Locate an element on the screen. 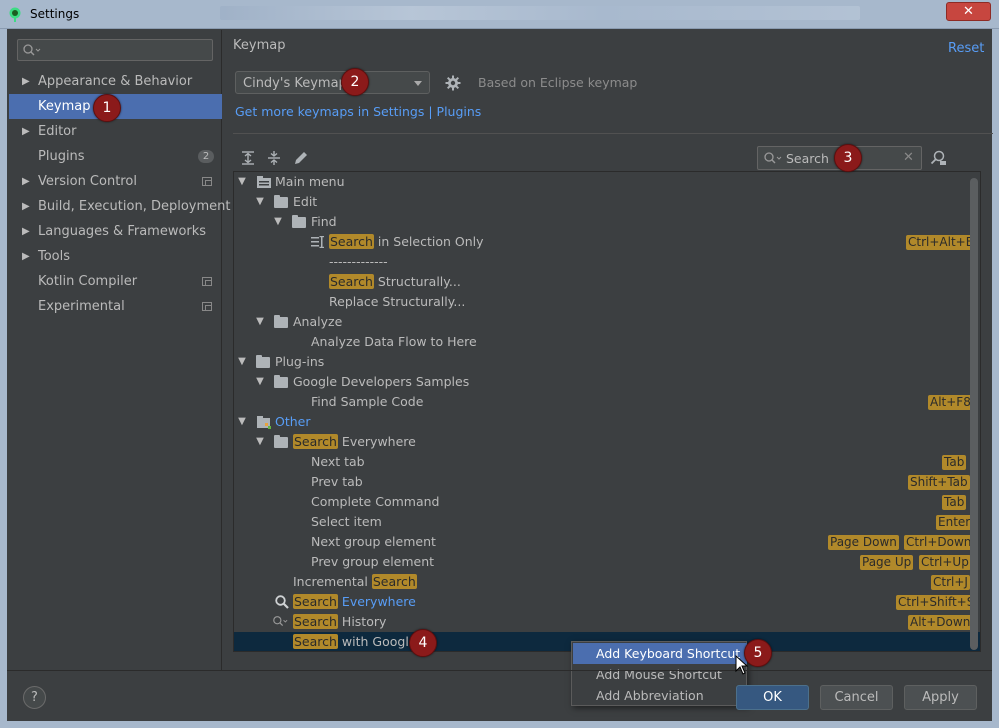 The image size is (999, 728). sidebar-item-experimental: Experimental is located at coordinates (115, 306).